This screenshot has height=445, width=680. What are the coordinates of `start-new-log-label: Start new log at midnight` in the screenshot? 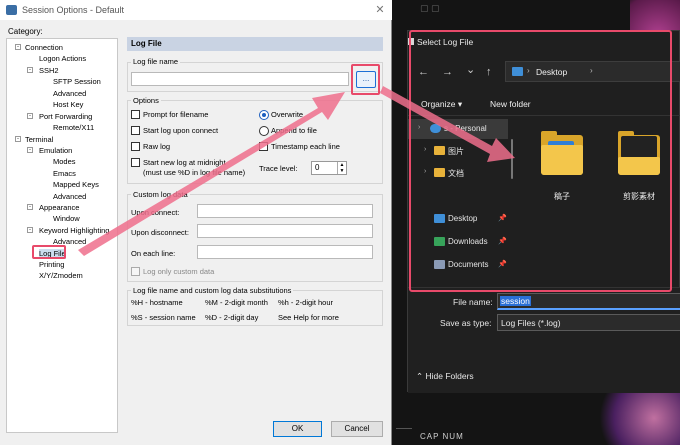 It's located at (184, 162).